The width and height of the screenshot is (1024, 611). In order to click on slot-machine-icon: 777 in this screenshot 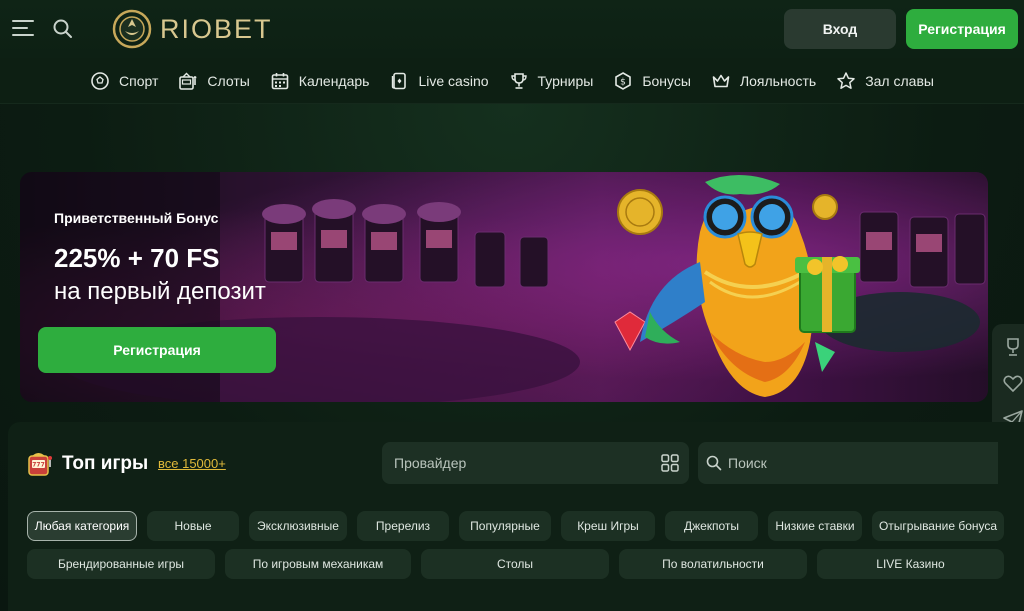, I will do `click(40, 464)`.